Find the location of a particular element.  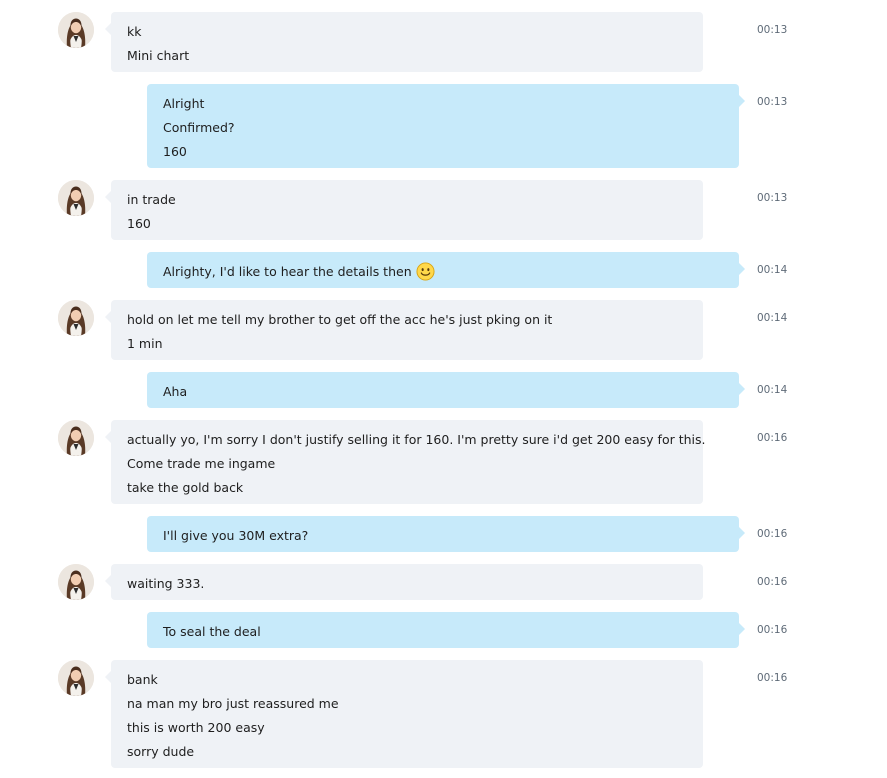

message-text: bank is located at coordinates (142, 679).